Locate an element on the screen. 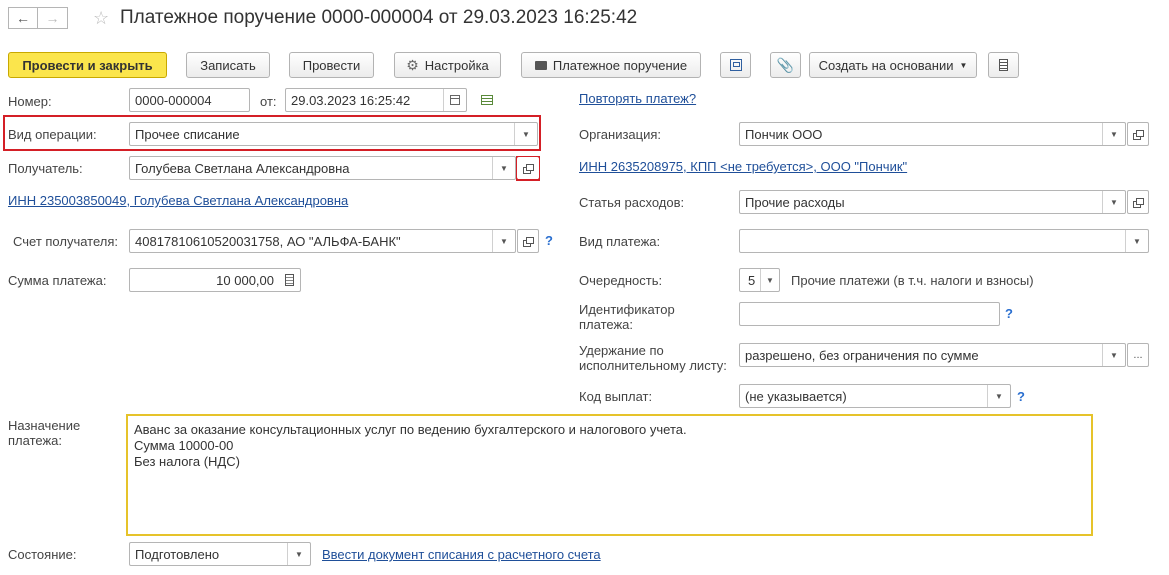 The image size is (1169, 575). status-value: Подготовлено is located at coordinates (177, 554).